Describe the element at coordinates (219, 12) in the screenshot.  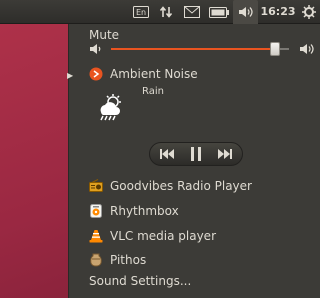
I see `battery-icon` at that location.